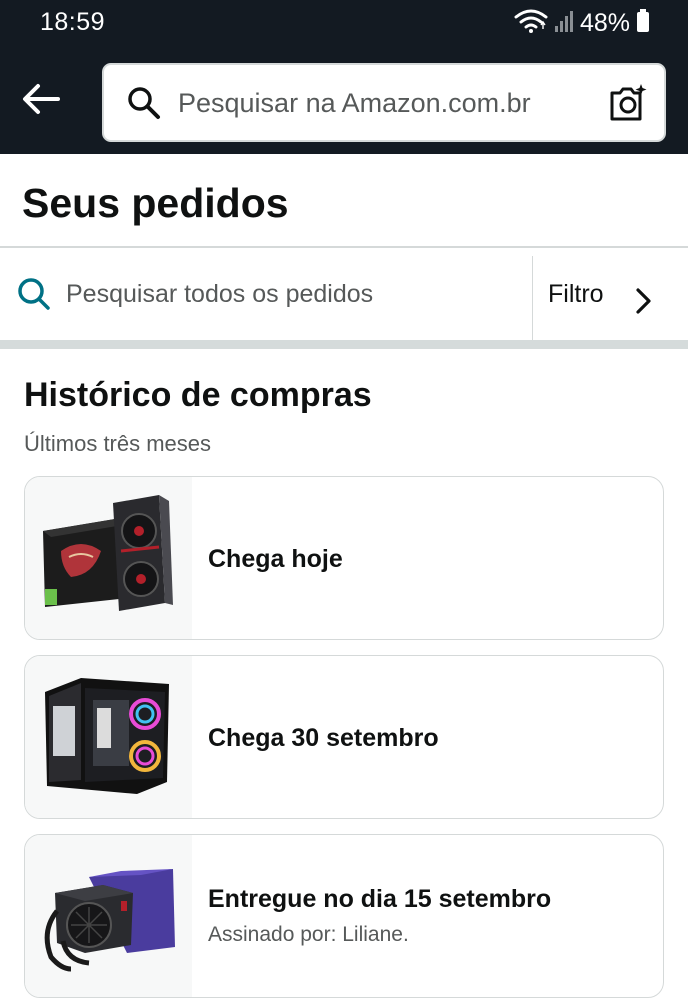 The height and width of the screenshot is (1000, 688). Describe the element at coordinates (198, 395) in the screenshot. I see `section-title: Histórico de compras` at that location.